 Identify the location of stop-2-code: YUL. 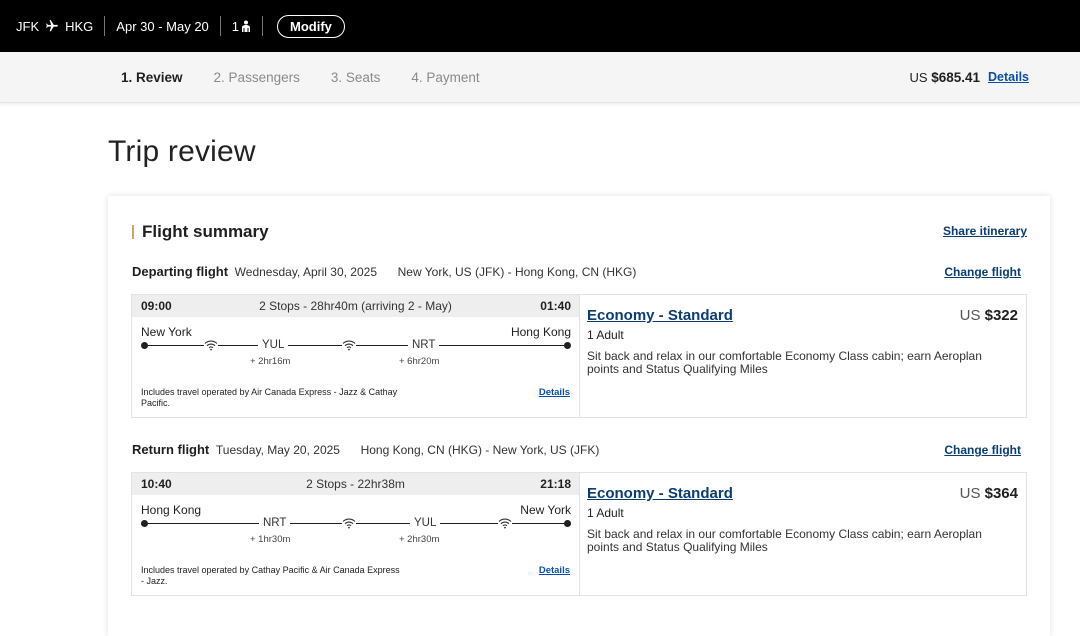
(425, 523).